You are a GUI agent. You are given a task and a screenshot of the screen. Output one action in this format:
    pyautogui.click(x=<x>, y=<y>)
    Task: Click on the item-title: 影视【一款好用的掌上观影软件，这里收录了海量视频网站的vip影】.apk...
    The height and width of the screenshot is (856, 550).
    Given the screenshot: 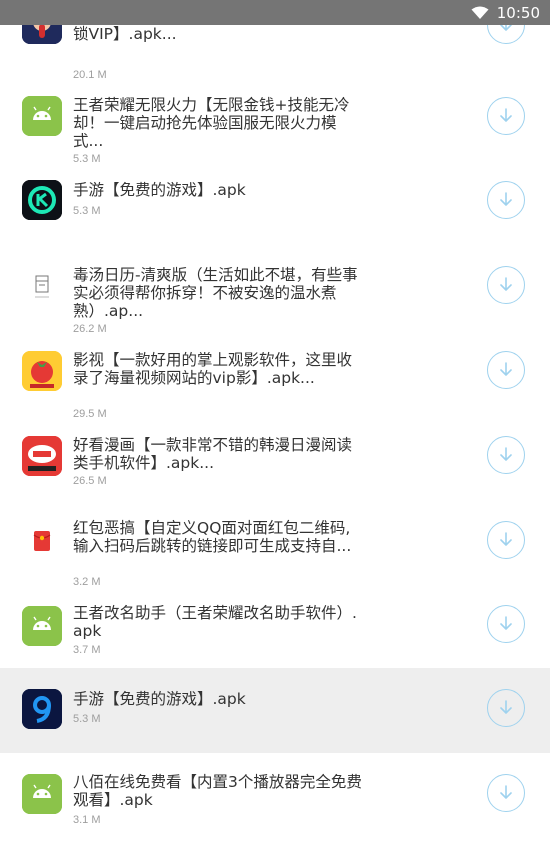 What is the action you would take?
    pyautogui.click(x=213, y=369)
    